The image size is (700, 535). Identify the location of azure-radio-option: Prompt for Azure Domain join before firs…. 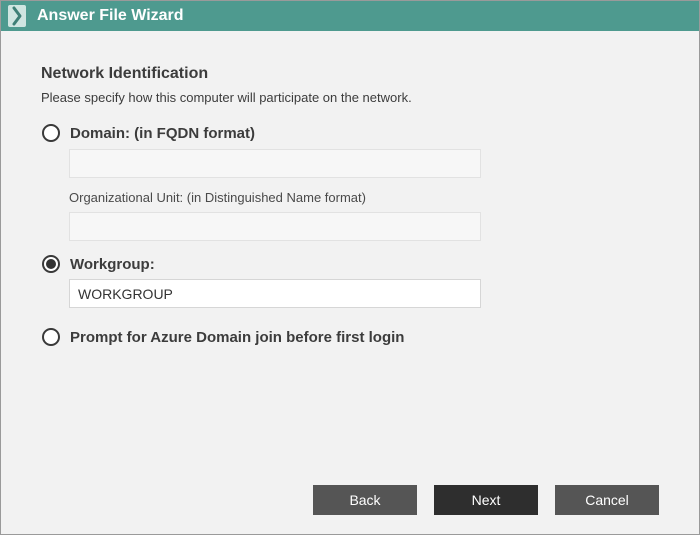
(223, 337).